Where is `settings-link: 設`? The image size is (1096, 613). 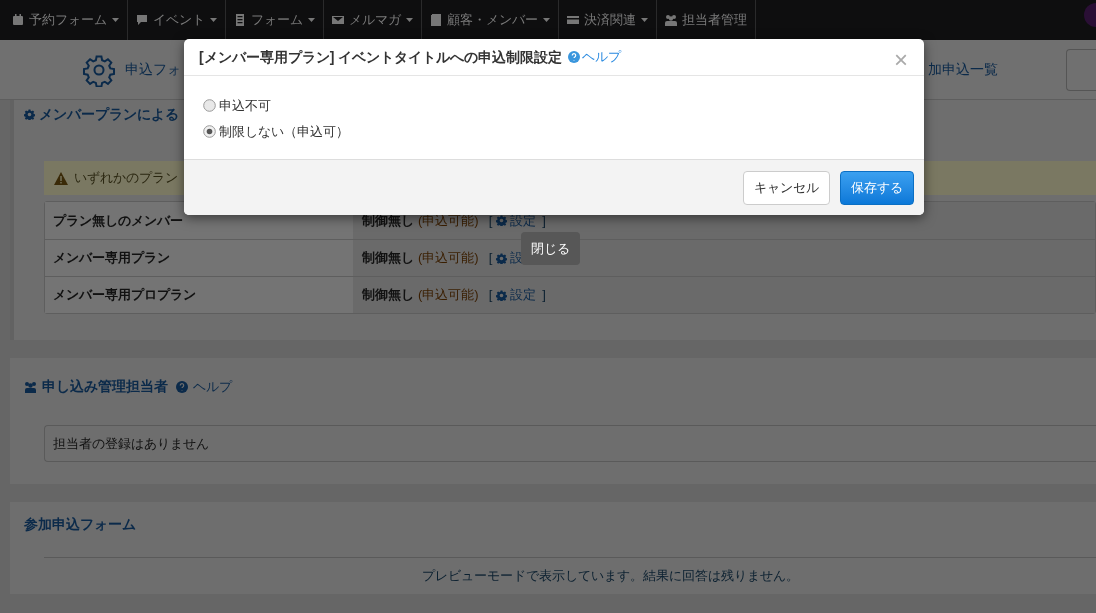 settings-link: 設 is located at coordinates (510, 258).